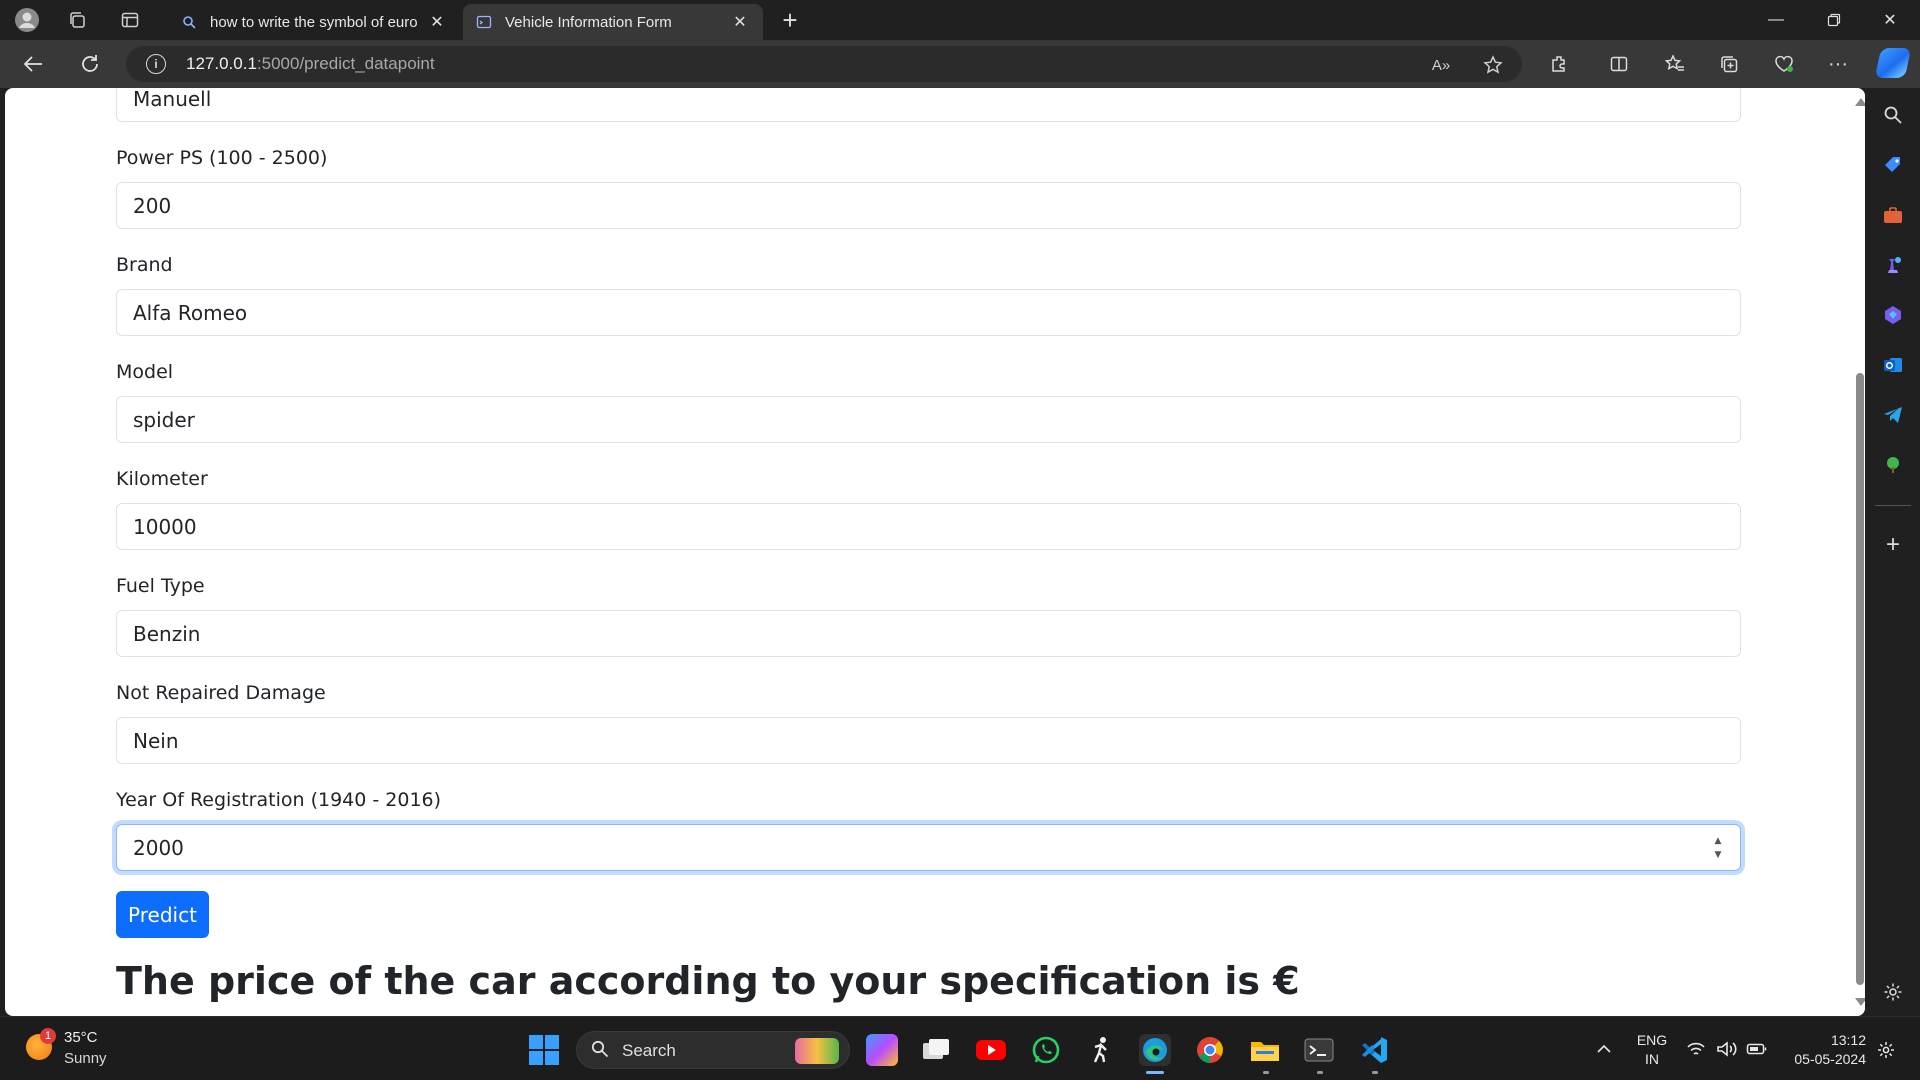 The width and height of the screenshot is (1920, 1080). Describe the element at coordinates (928, 847) in the screenshot. I see `year-of-registration-input: 2000 ▲ ▼` at that location.